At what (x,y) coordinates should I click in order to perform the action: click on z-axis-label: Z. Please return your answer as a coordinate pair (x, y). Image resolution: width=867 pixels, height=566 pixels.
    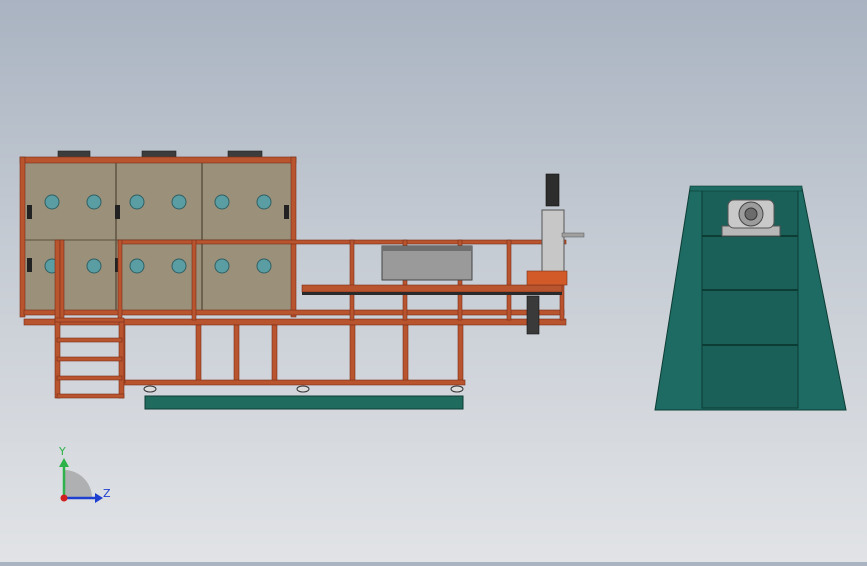
    Looking at the image, I should click on (107, 493).